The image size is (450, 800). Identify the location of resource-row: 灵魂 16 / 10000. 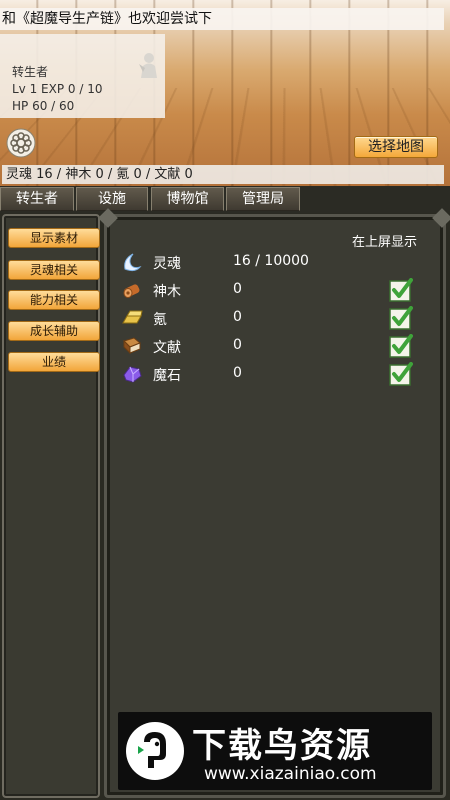
(271, 262).